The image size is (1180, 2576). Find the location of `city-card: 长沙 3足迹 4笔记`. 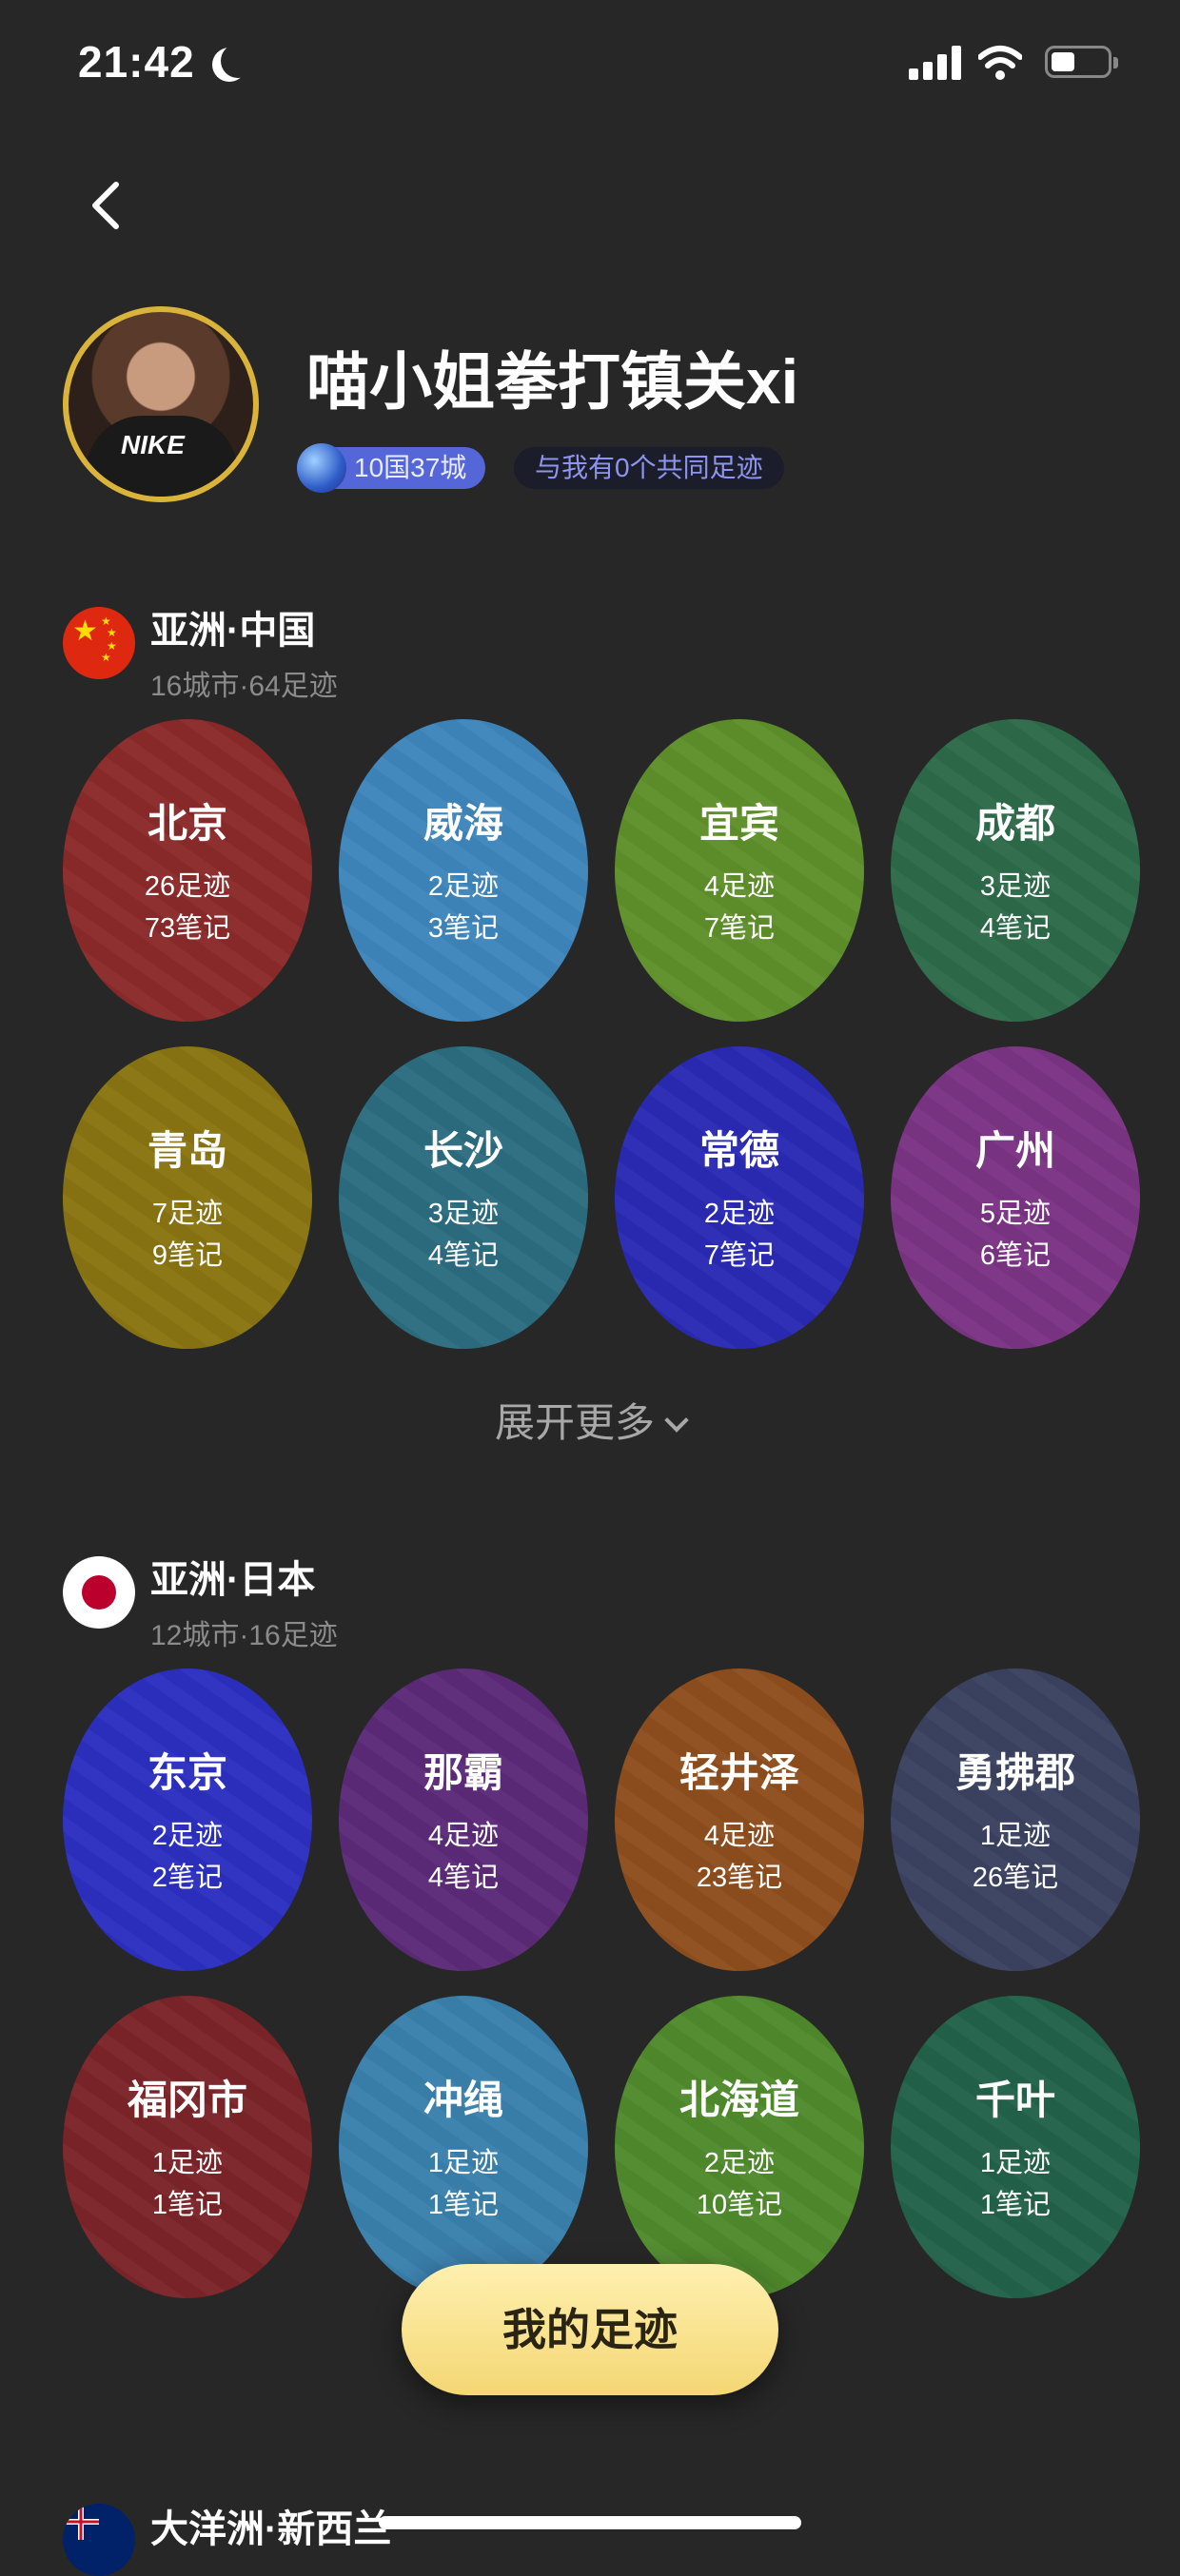

city-card: 长沙 3足迹 4笔记 is located at coordinates (464, 1198).